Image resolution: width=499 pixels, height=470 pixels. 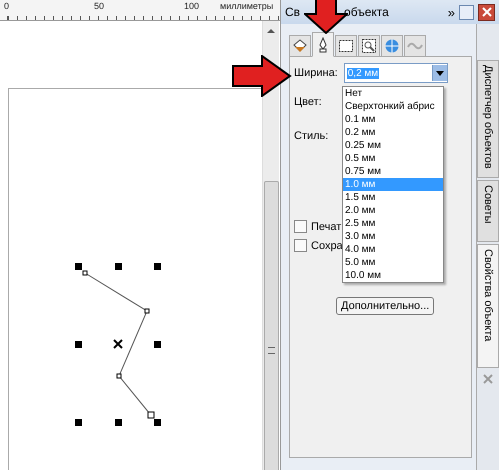 I want to click on minimize-icon, so click(x=466, y=12).